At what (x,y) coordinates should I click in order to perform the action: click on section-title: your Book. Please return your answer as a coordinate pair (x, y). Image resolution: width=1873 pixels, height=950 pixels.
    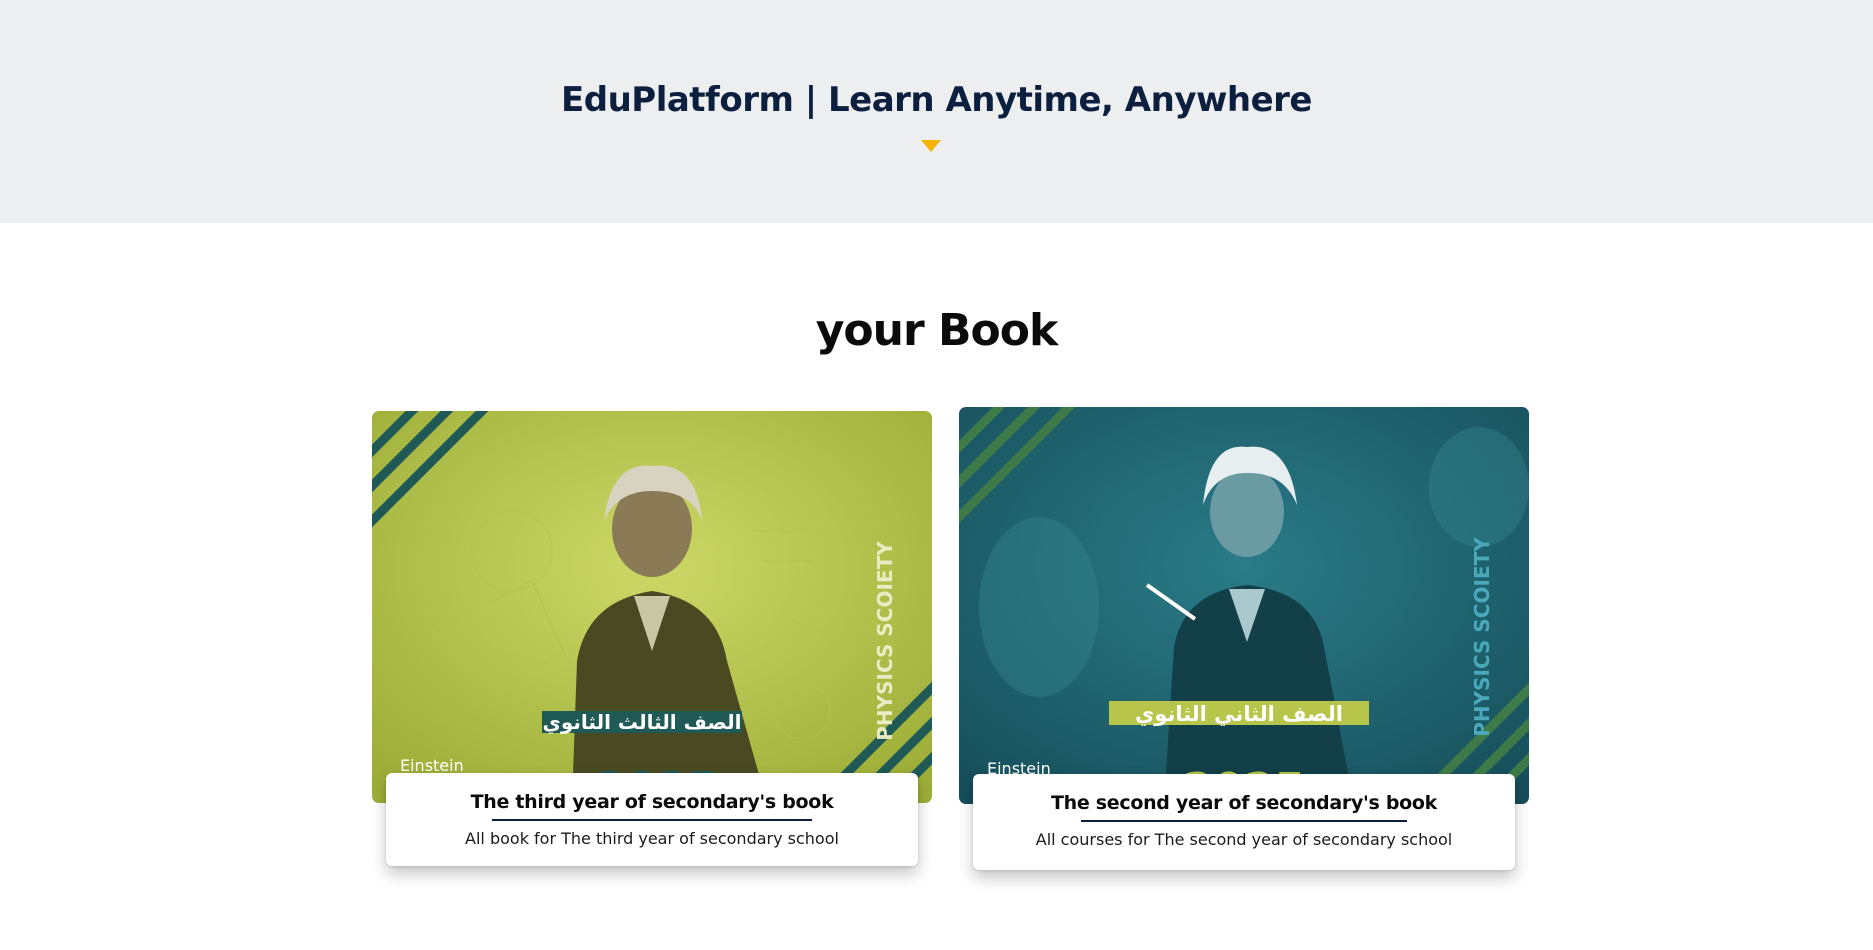
    Looking at the image, I should click on (937, 330).